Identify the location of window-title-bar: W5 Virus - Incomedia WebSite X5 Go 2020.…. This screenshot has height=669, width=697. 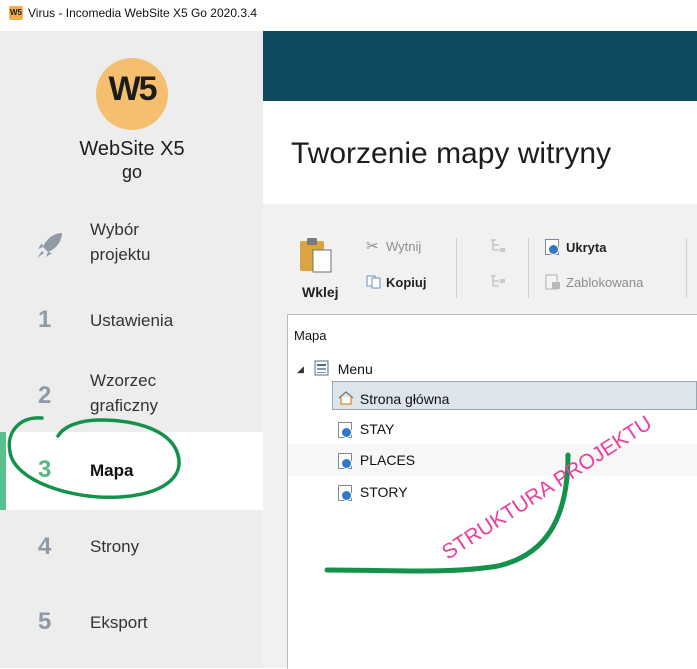
(348, 15).